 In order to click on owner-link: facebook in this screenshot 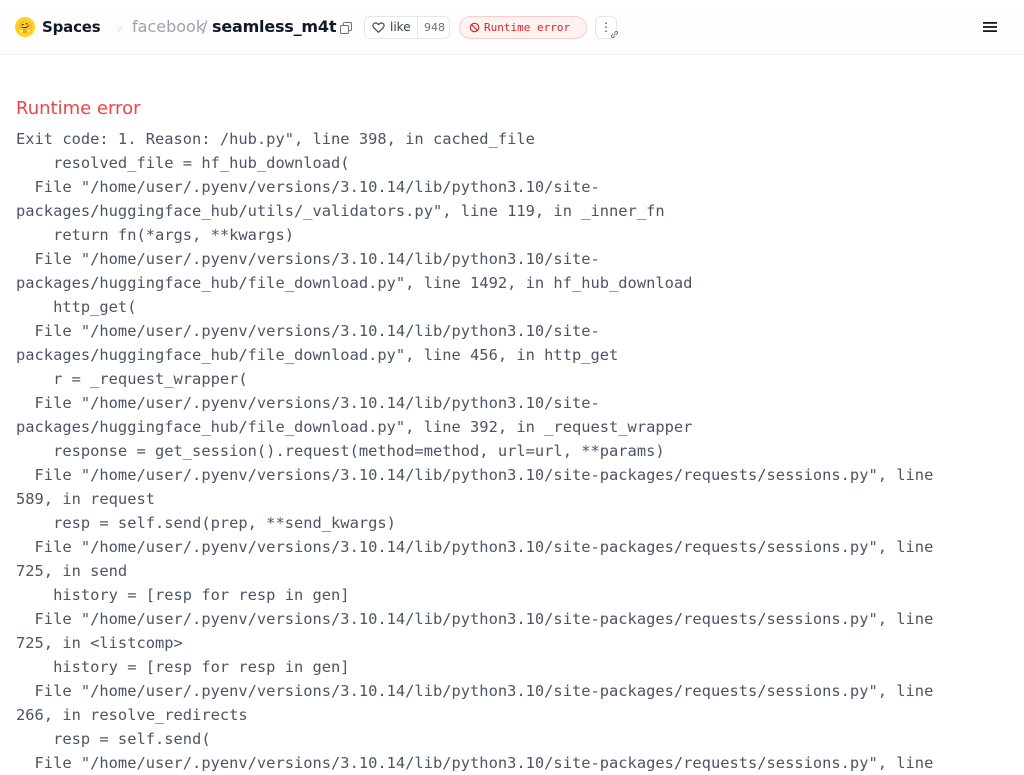, I will do `click(168, 26)`.